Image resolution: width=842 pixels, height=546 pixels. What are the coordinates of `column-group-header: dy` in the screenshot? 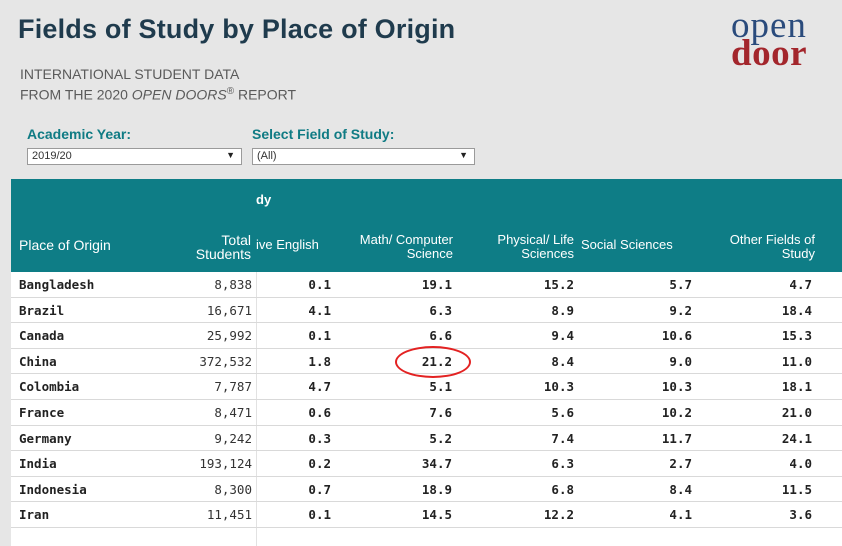 It's located at (264, 199).